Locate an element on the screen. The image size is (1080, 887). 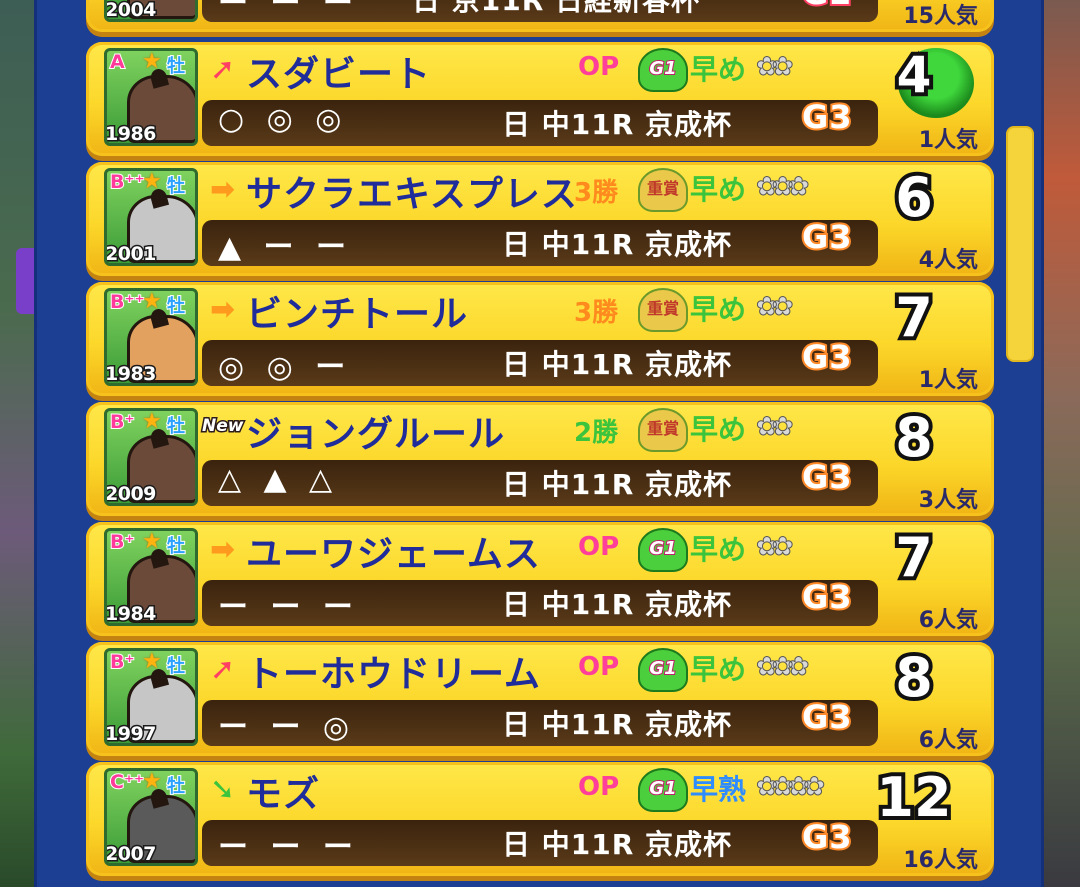
class-label: 3勝 is located at coordinates (596, 313).